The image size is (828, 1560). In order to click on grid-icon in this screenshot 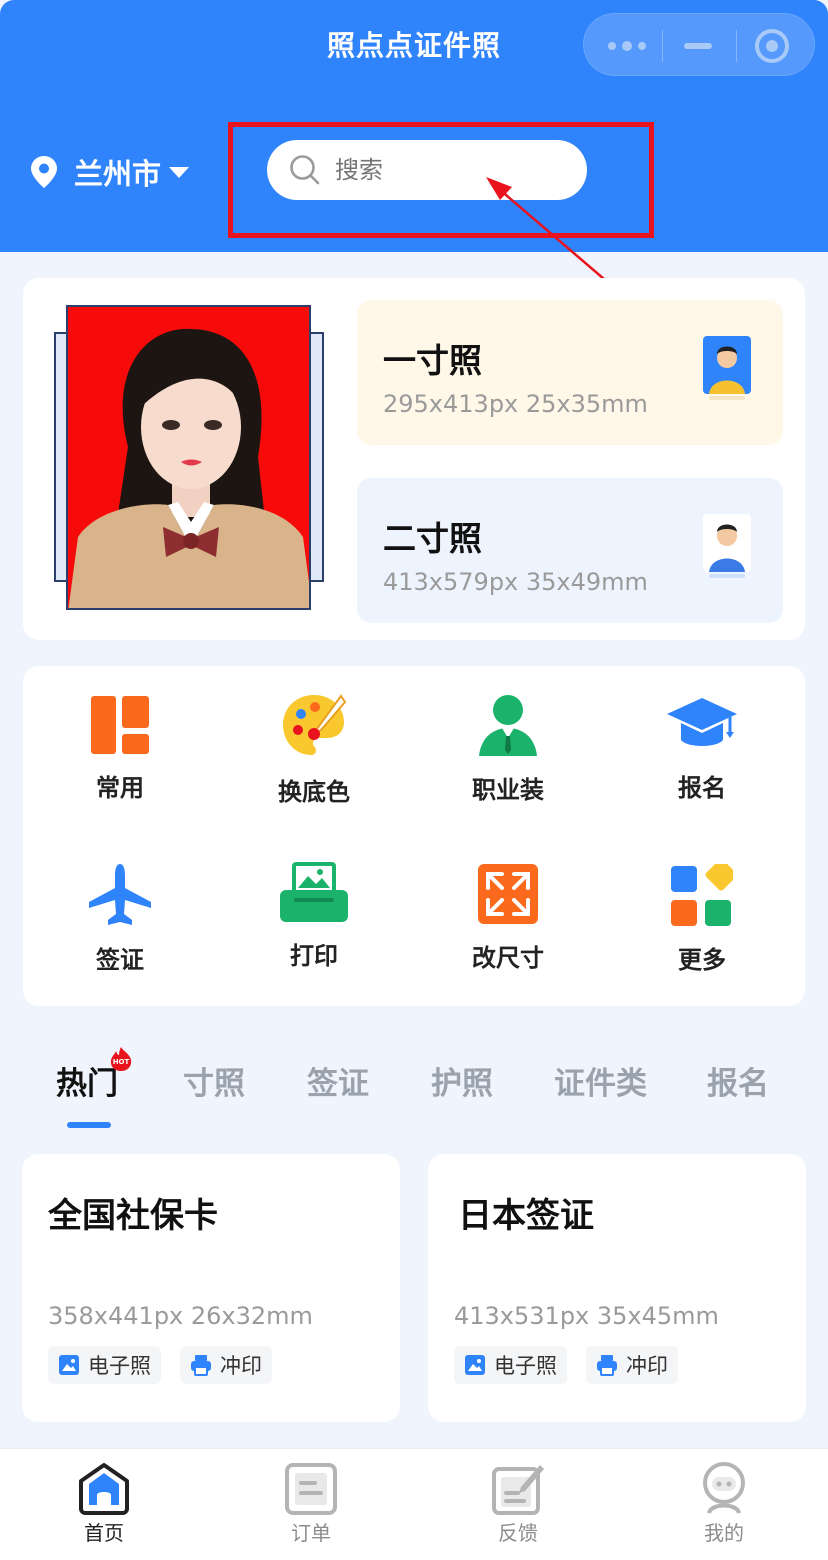, I will do `click(120, 725)`.